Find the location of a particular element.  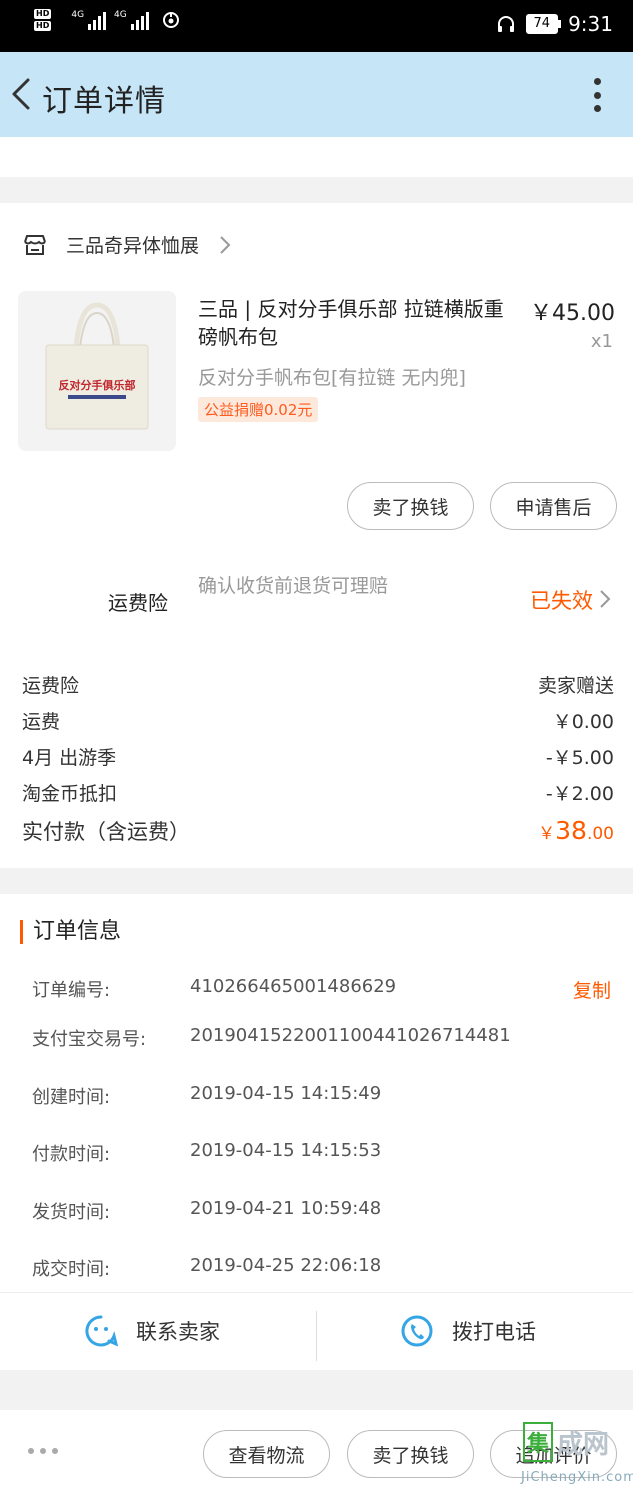

total-paid-value: ￥38.00 is located at coordinates (576, 830).